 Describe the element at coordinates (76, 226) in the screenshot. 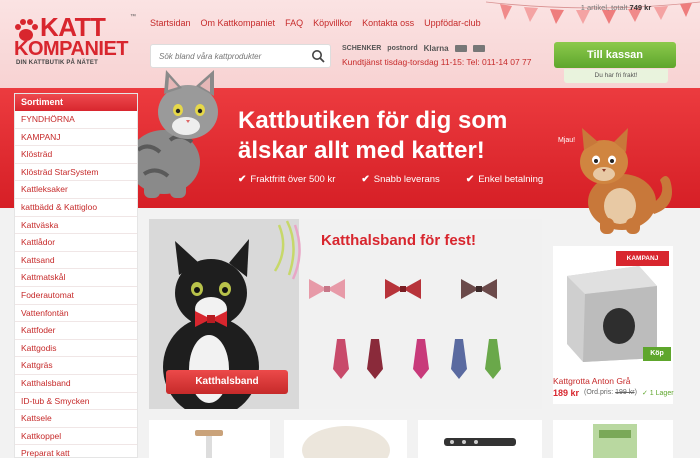

I see `sidebar-item-kattvaska: Kattväska` at that location.